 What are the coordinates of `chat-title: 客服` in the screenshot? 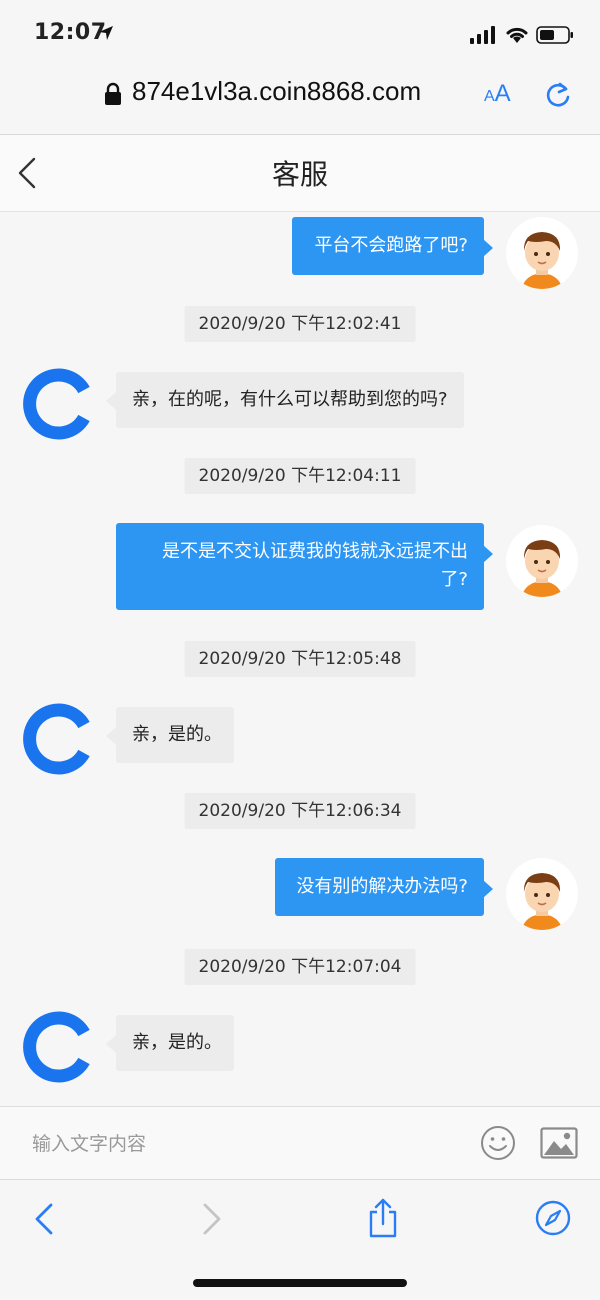 It's located at (299, 174).